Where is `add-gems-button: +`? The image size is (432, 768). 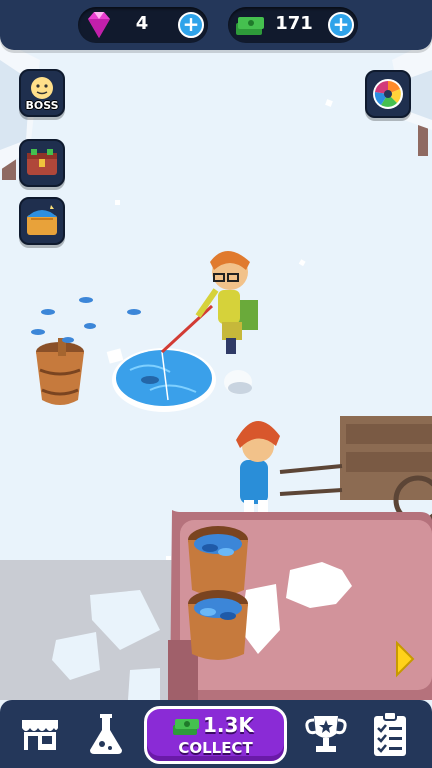
add-gems-button: + is located at coordinates (191, 25).